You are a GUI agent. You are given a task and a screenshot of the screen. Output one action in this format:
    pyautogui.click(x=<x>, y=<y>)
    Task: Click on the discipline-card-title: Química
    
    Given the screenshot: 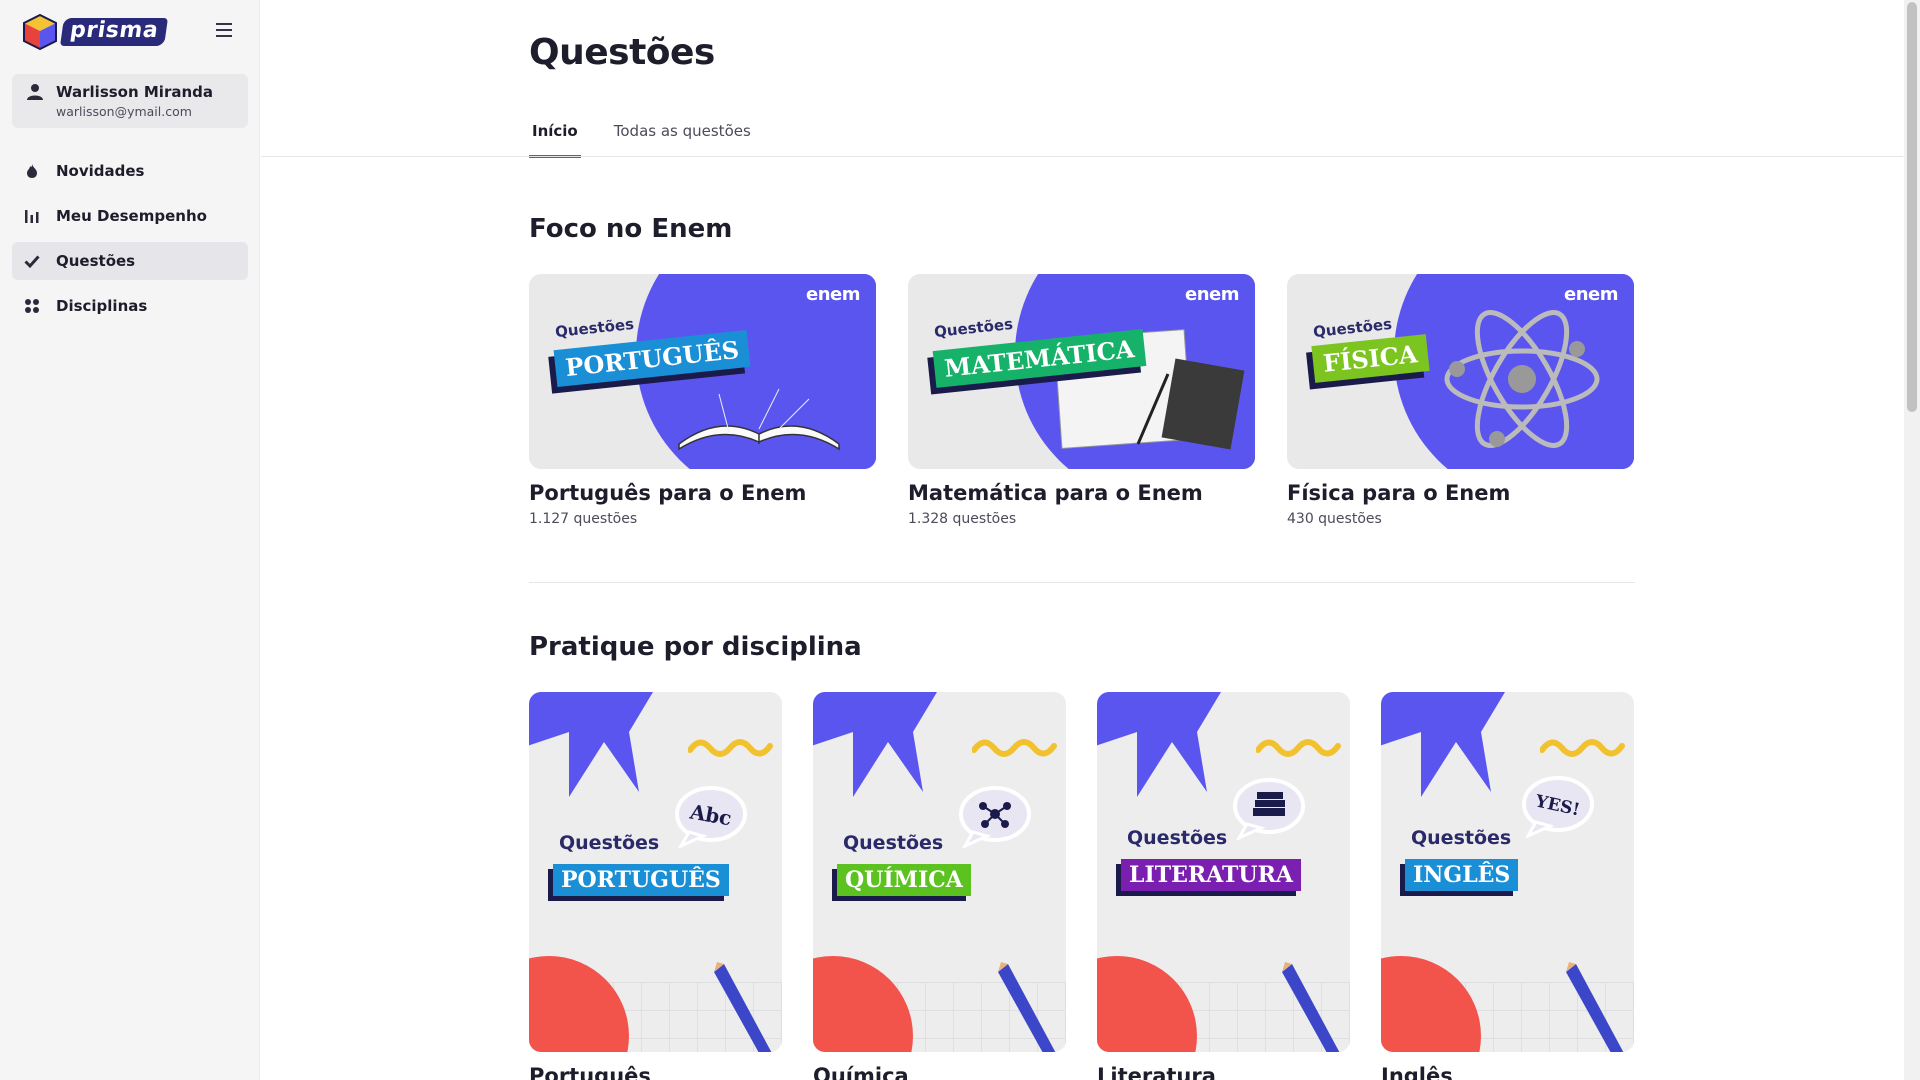 What is the action you would take?
    pyautogui.click(x=861, y=1072)
    